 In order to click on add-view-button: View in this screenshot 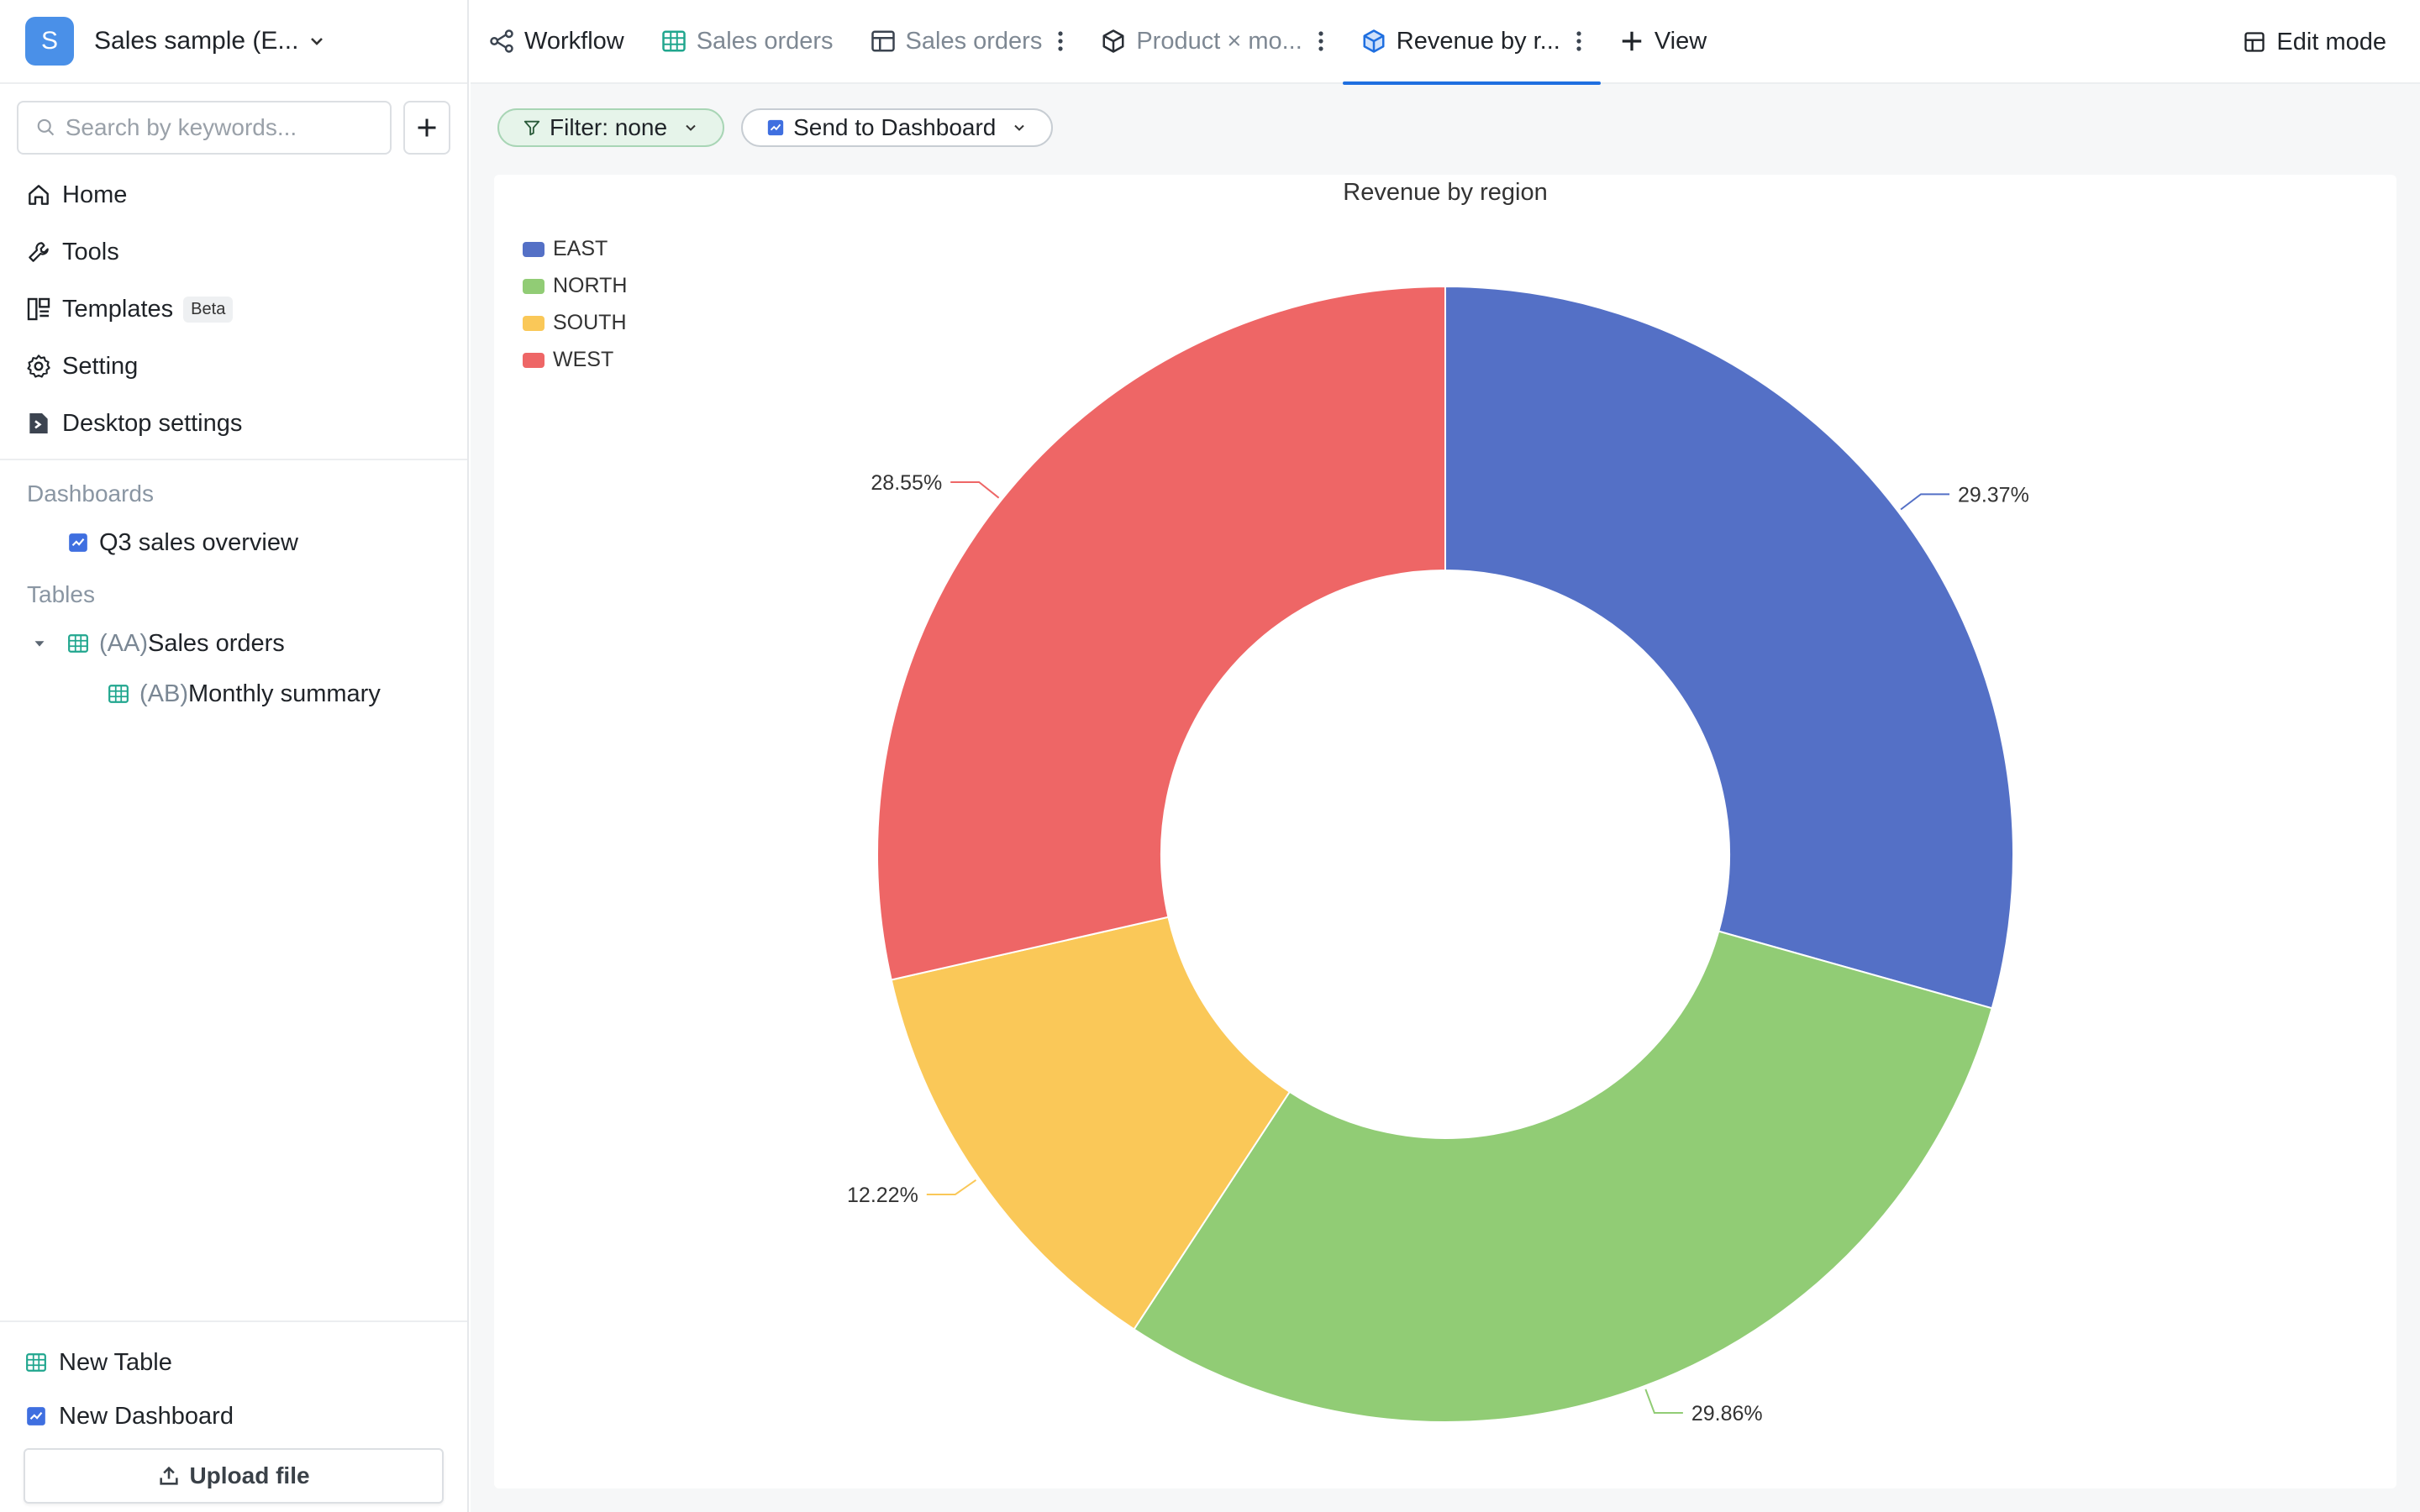, I will do `click(1663, 41)`.